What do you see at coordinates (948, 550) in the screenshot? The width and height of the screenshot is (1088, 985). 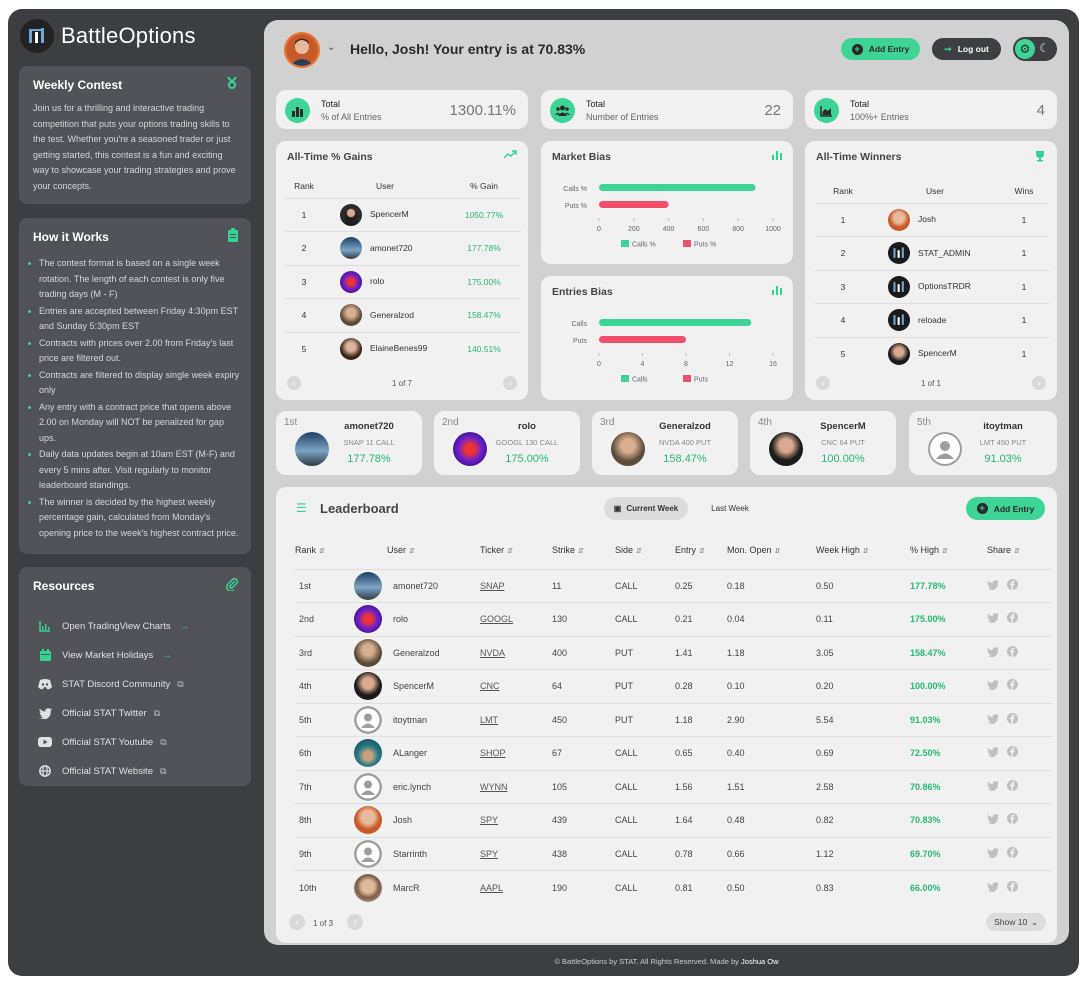 I see `column-header: % High ⇵` at bounding box center [948, 550].